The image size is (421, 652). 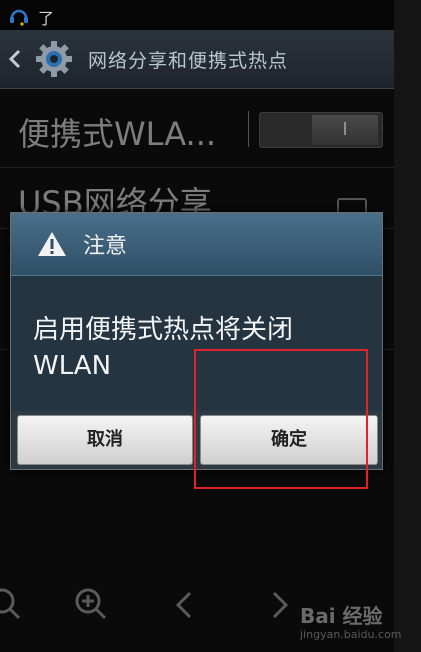 What do you see at coordinates (248, 129) in the screenshot?
I see `divider` at bounding box center [248, 129].